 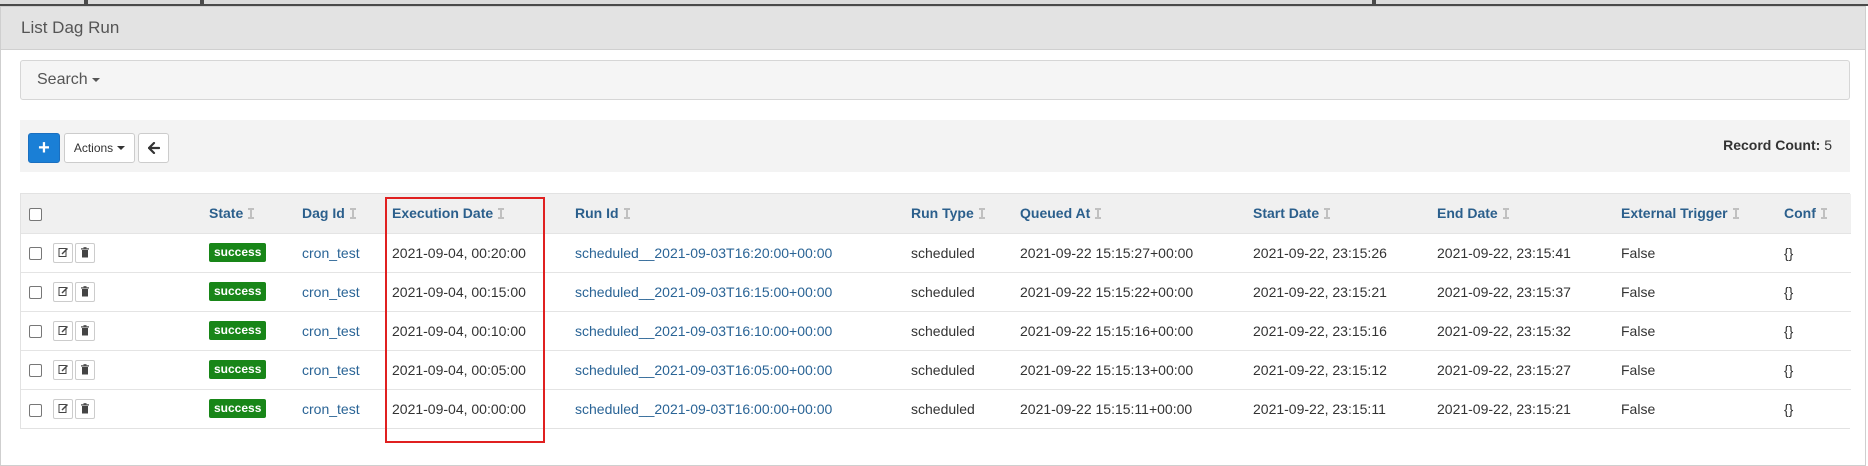 I want to click on actions-label: Actions, so click(x=93, y=148).